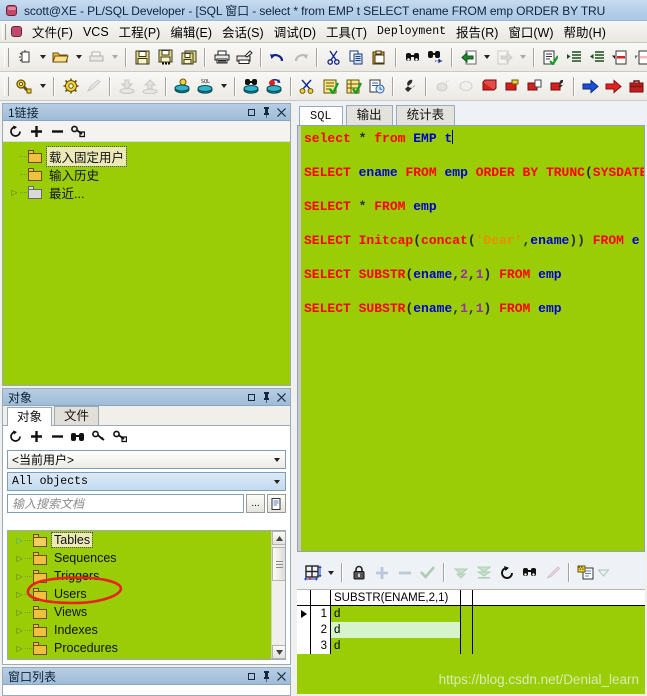  Describe the element at coordinates (99, 437) in the screenshot. I see `filter-icon` at that location.